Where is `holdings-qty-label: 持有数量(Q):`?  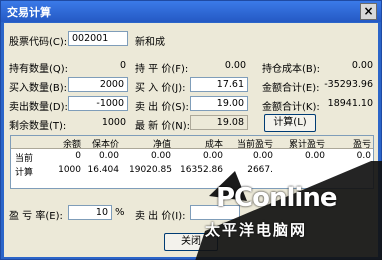 holdings-qty-label: 持有数量(Q): is located at coordinates (39, 69).